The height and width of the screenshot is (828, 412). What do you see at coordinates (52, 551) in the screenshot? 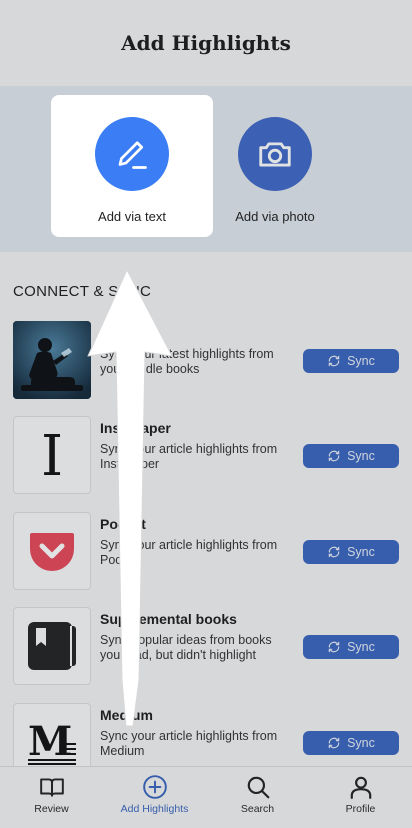
I see `pocket-icon` at bounding box center [52, 551].